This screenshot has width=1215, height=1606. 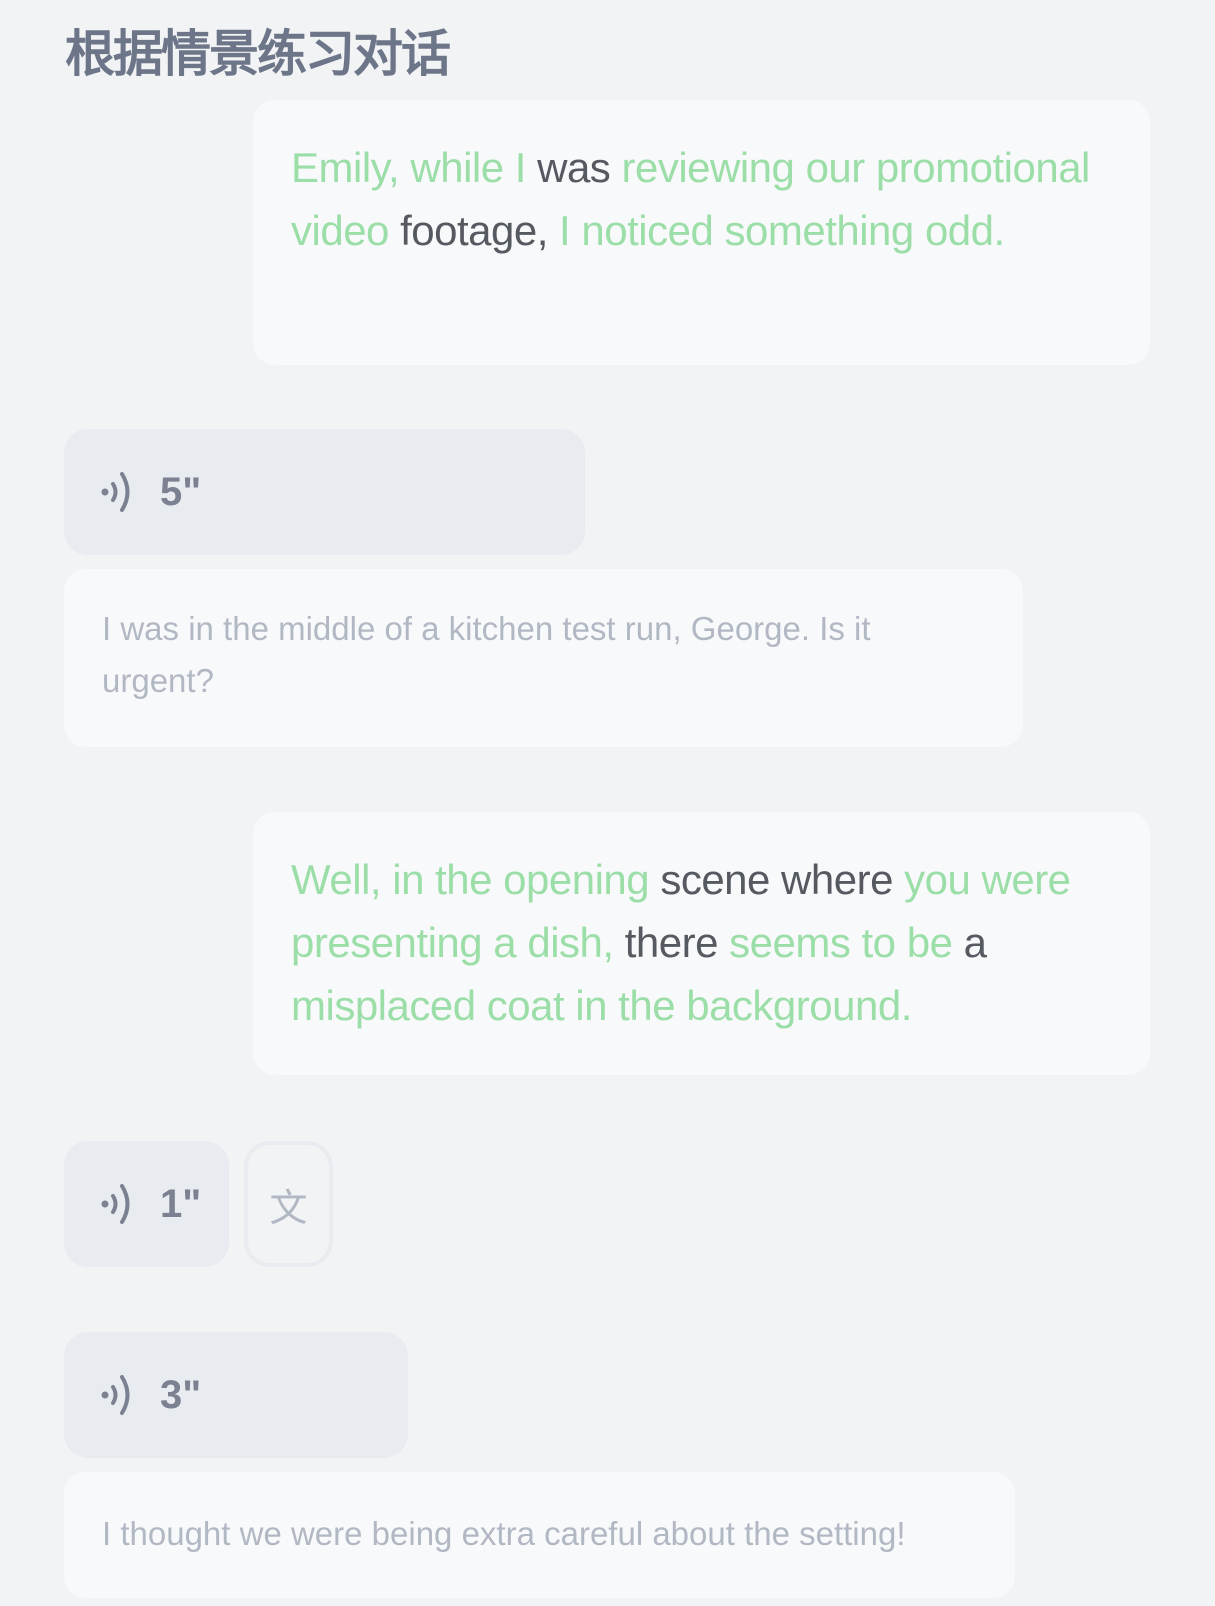 I want to click on voice-message-play-button: 3", so click(x=236, y=1395).